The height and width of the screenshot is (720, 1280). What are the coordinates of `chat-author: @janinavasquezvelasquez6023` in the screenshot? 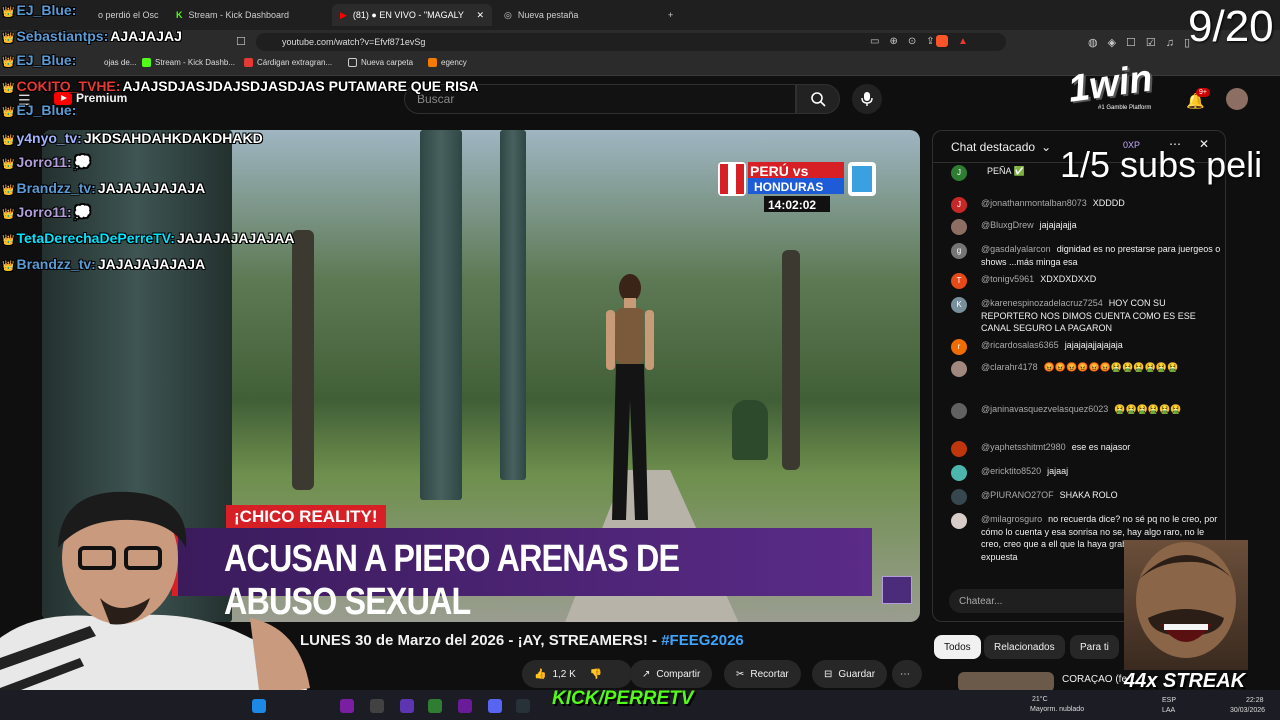 It's located at (1044, 409).